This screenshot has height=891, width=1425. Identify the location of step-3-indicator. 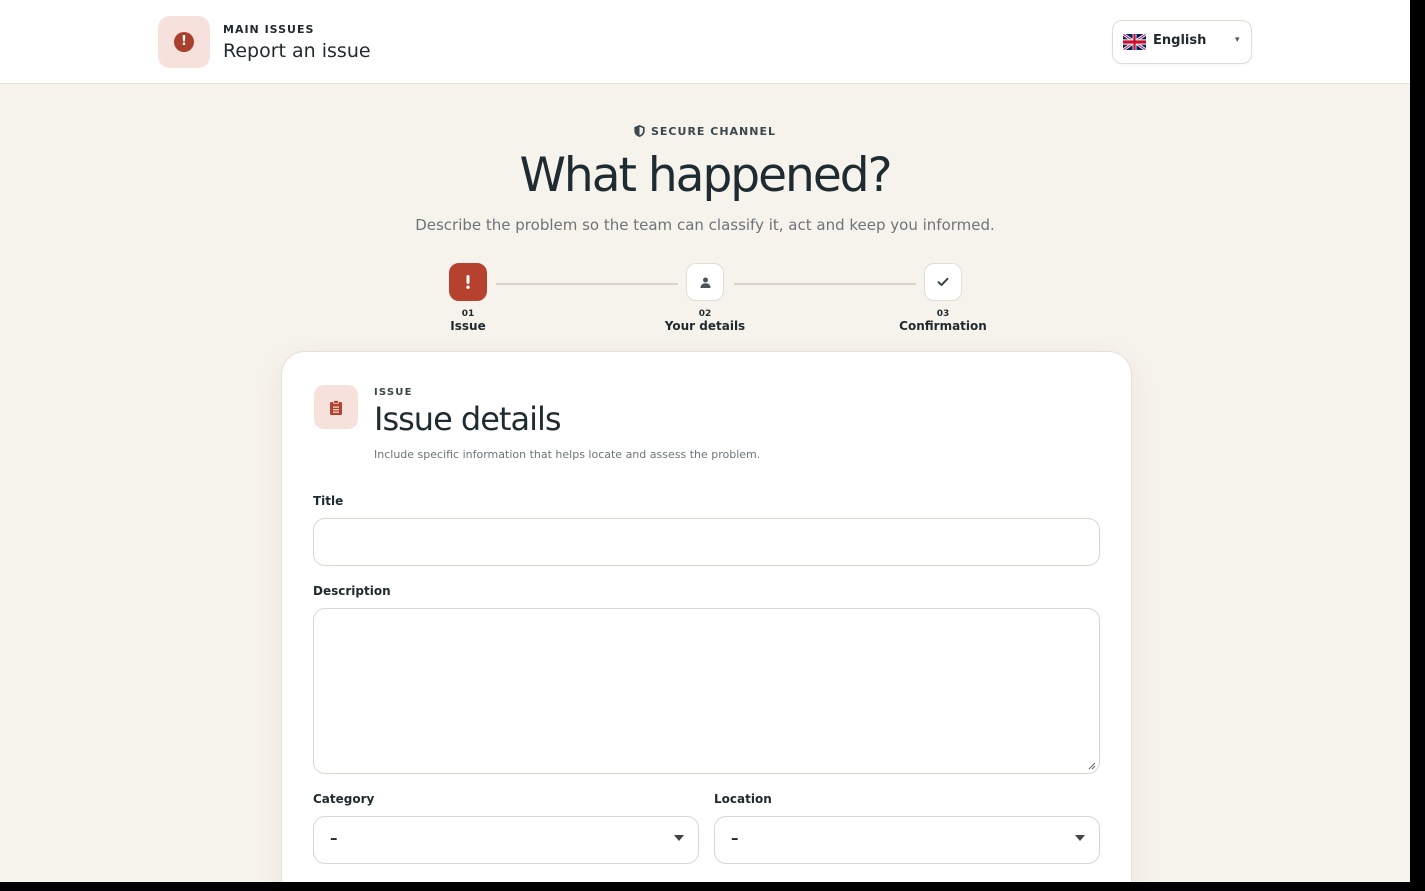
(943, 282).